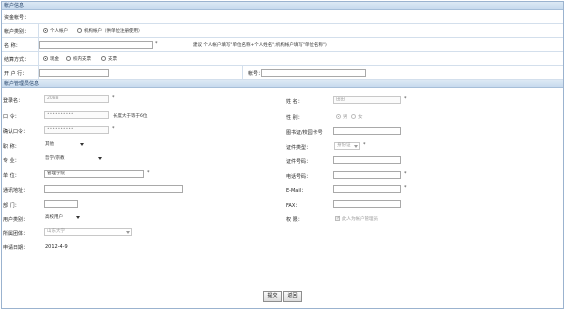  What do you see at coordinates (272, 296) in the screenshot?
I see `submit-button: 提交` at bounding box center [272, 296].